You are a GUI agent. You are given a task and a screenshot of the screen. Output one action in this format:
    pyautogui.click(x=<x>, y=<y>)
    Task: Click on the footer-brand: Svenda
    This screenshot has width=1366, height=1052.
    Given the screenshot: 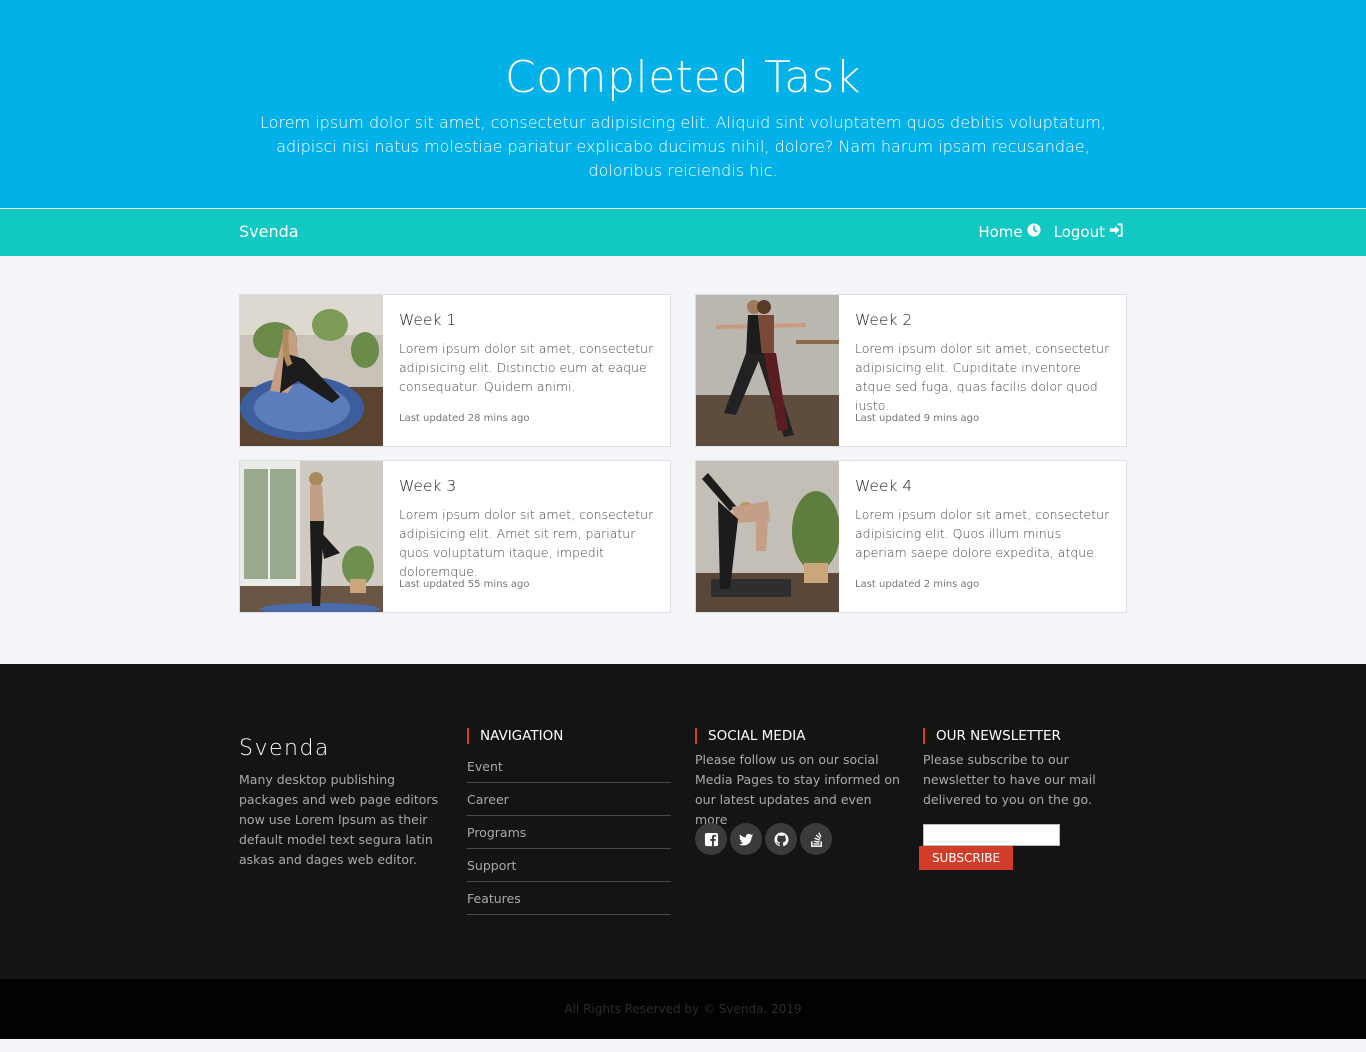 What is the action you would take?
    pyautogui.click(x=284, y=748)
    